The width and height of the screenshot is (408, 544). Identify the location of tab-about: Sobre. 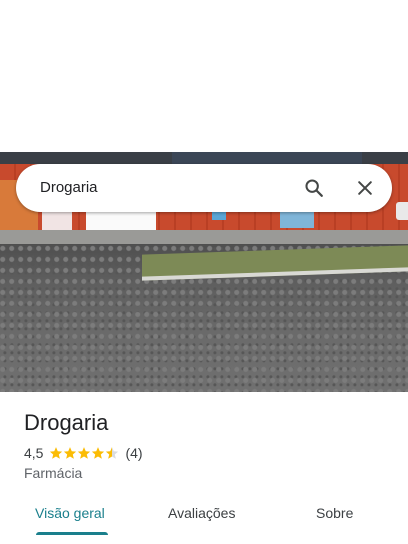
(334, 513).